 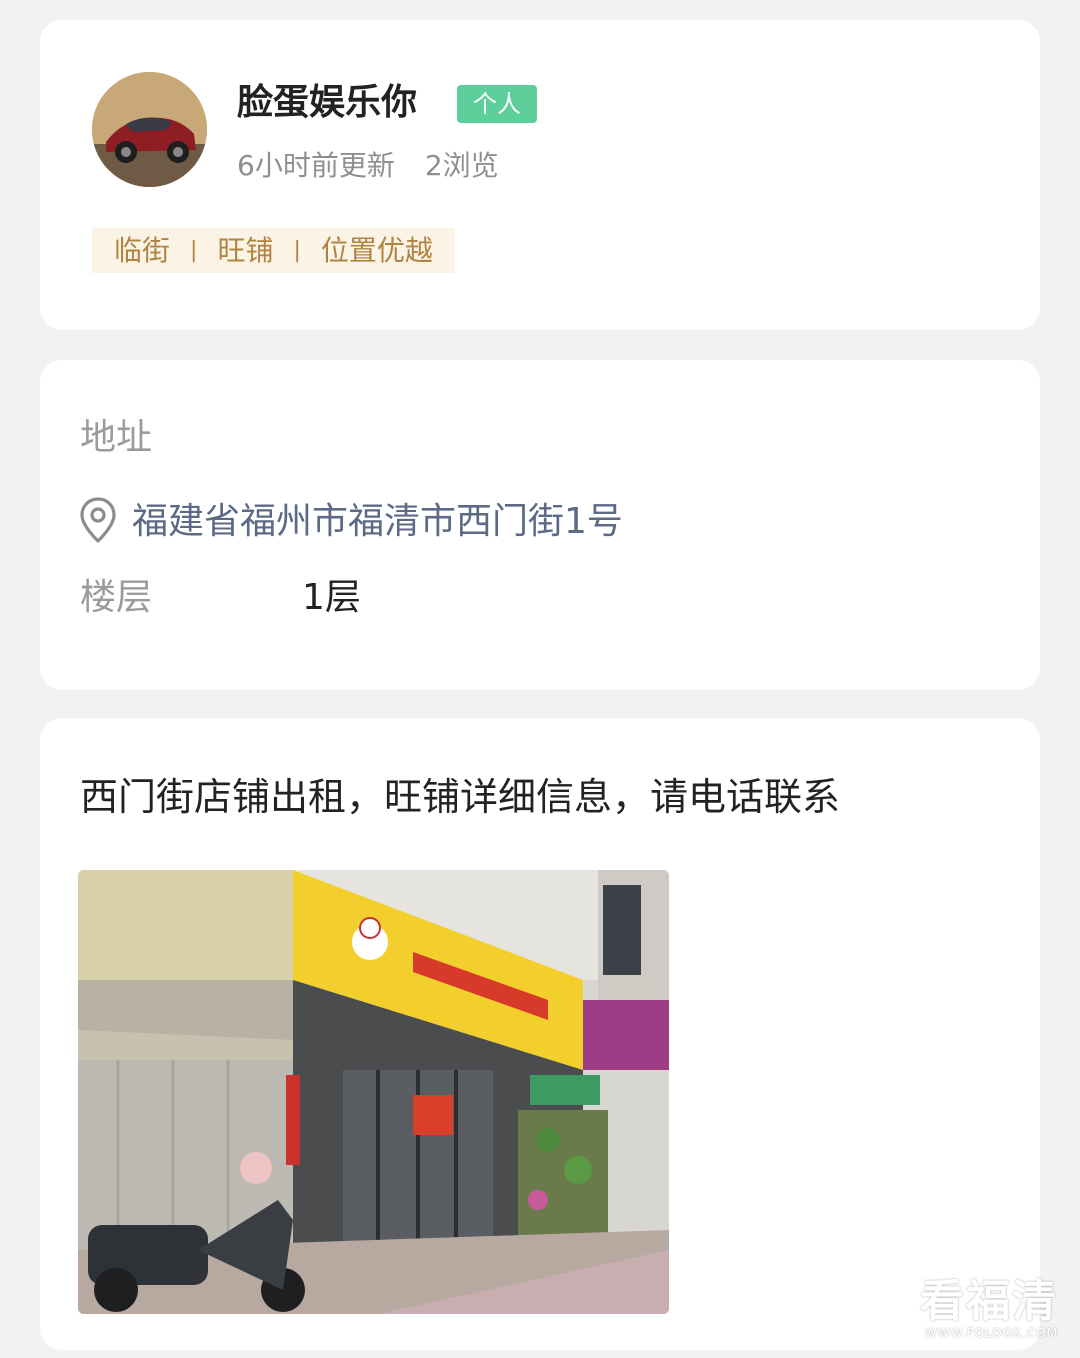 What do you see at coordinates (316, 165) in the screenshot?
I see `updated-time: 6小时前更新` at bounding box center [316, 165].